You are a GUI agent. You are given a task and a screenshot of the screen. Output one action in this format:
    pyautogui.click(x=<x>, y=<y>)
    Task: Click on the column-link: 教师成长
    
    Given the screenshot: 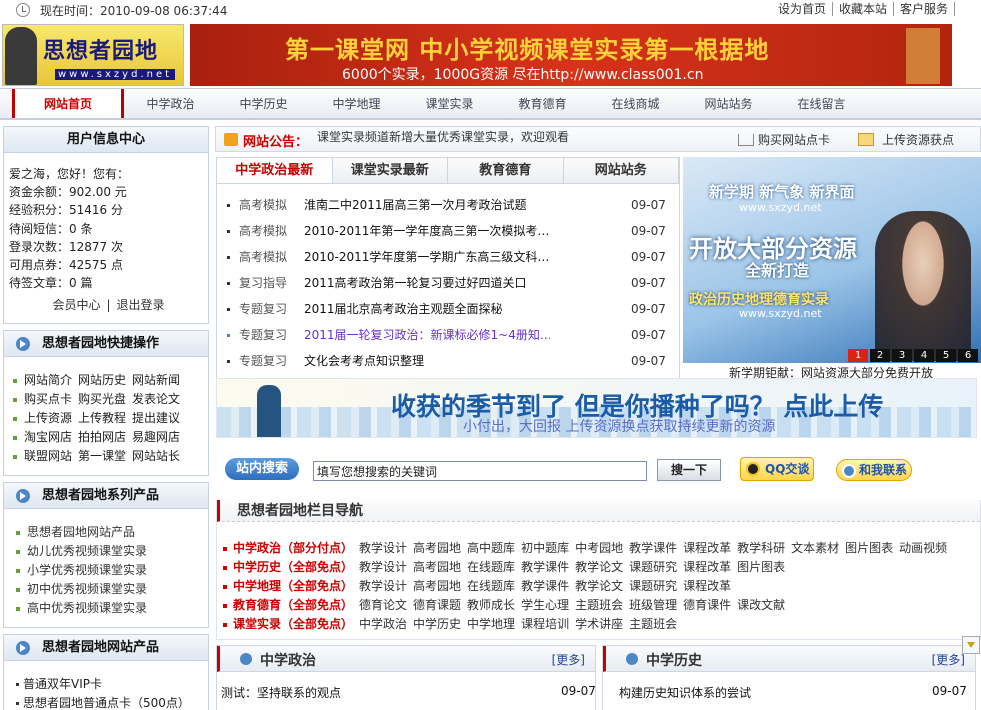 What is the action you would take?
    pyautogui.click(x=491, y=605)
    